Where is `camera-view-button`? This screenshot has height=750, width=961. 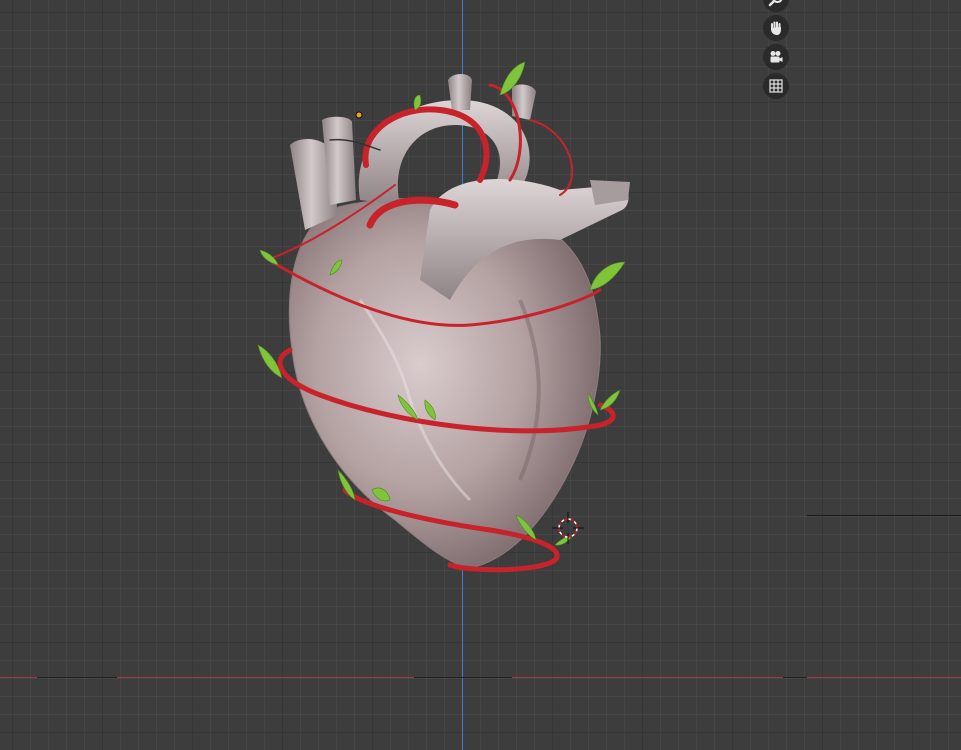 camera-view-button is located at coordinates (776, 57).